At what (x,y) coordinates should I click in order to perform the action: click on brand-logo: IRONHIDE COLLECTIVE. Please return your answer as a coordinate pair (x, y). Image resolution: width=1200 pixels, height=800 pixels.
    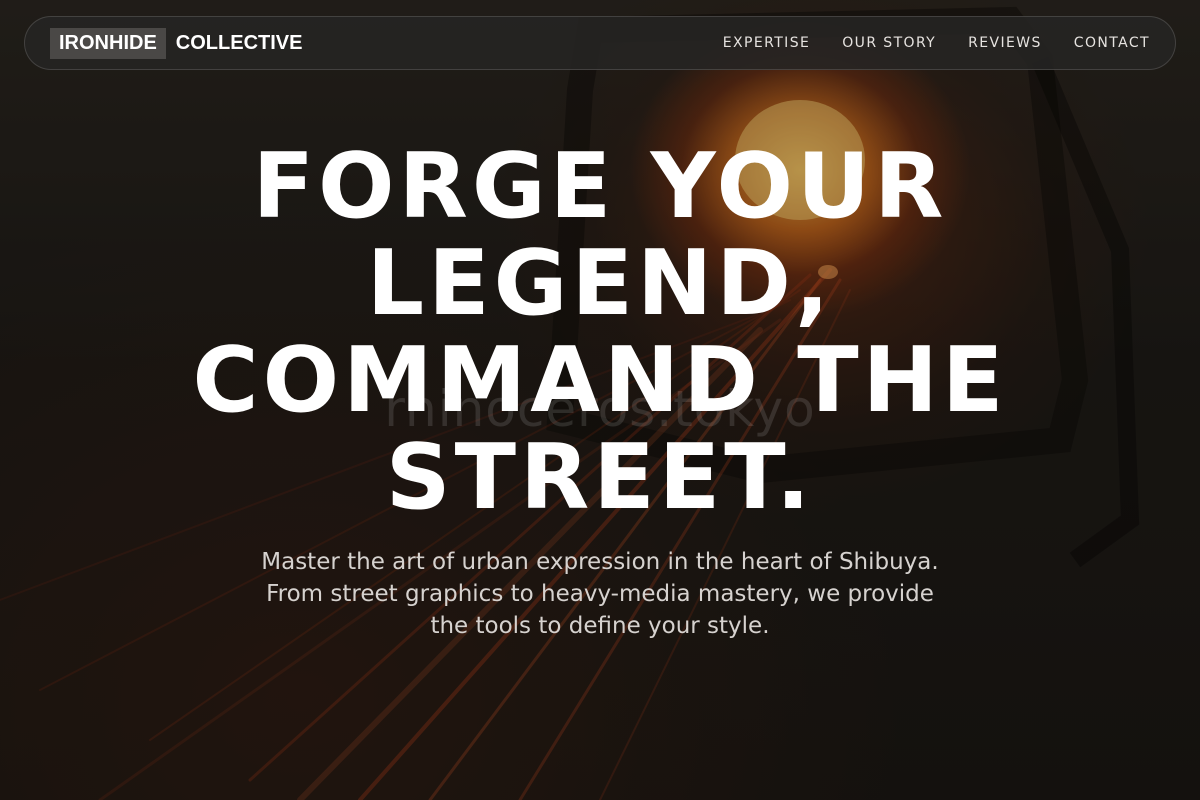
    Looking at the image, I should click on (176, 43).